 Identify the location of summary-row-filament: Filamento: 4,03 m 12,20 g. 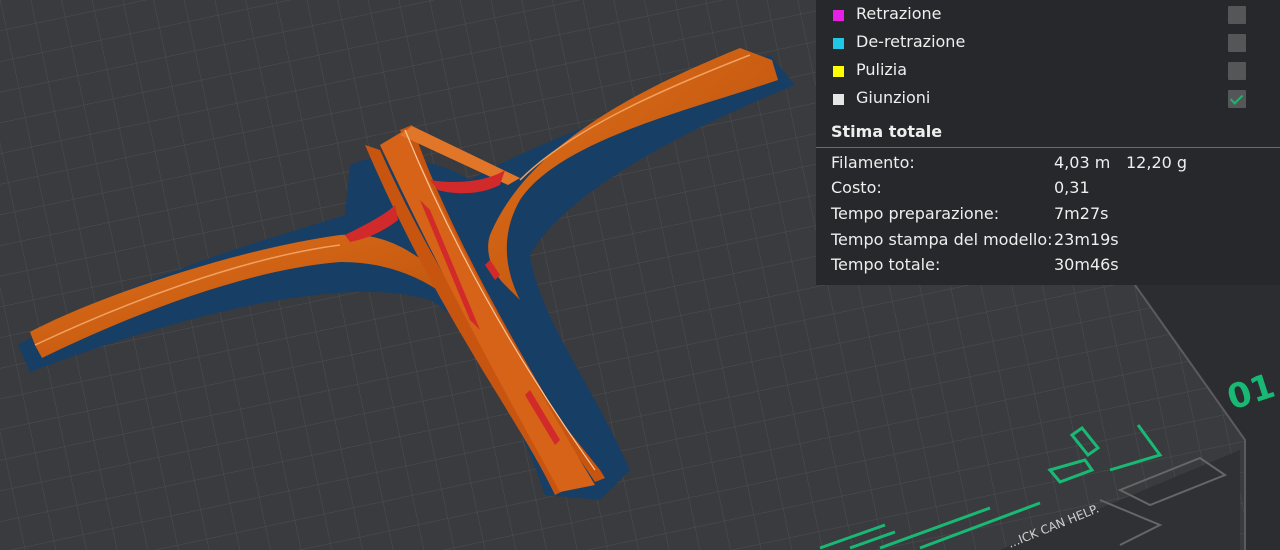
(1048, 163).